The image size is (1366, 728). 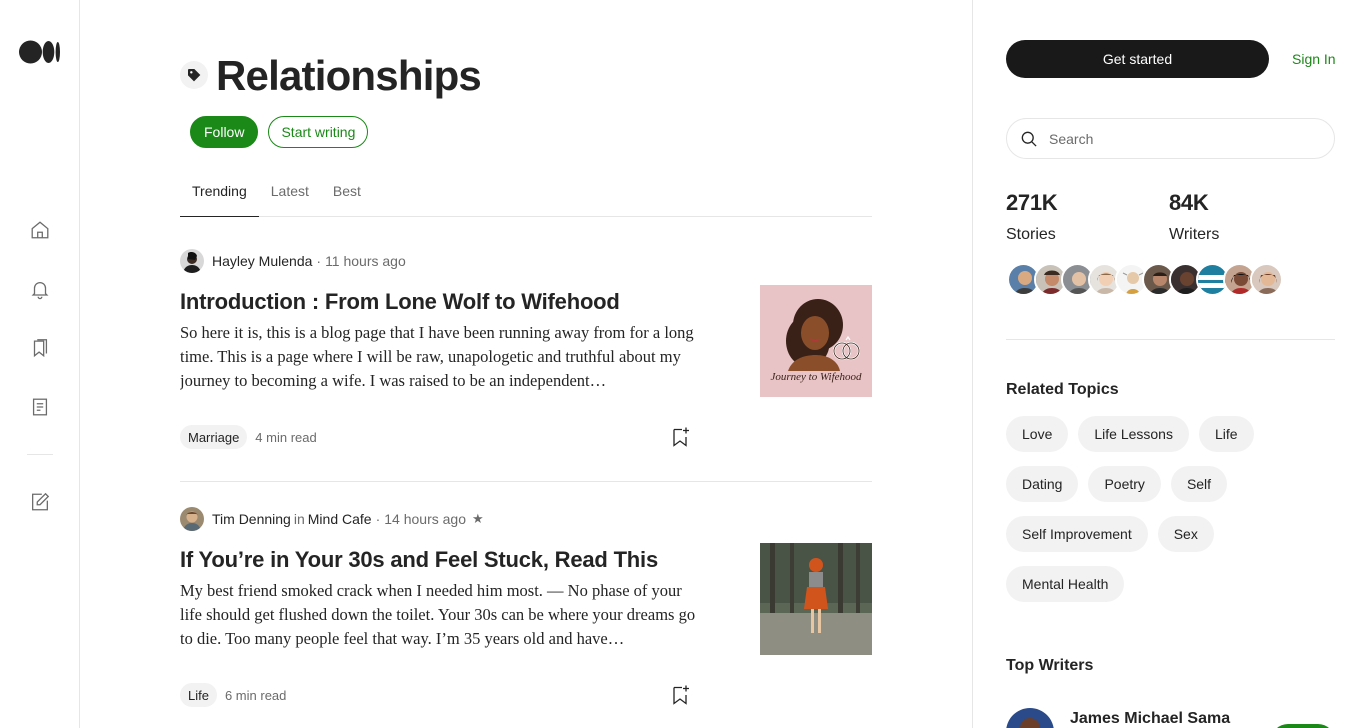 What do you see at coordinates (224, 132) in the screenshot?
I see `follow-button: Follow` at bounding box center [224, 132].